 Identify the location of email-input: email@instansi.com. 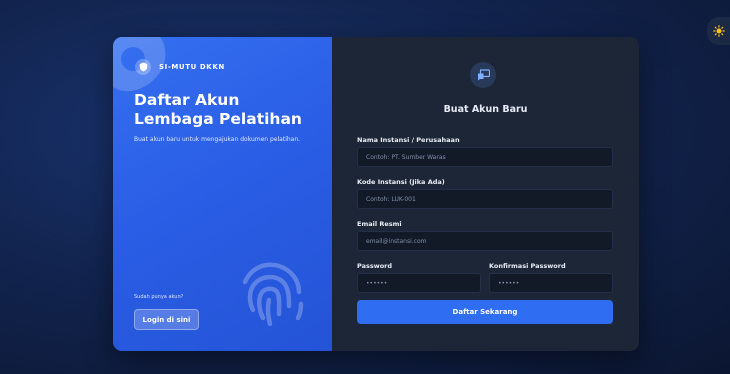
(485, 241).